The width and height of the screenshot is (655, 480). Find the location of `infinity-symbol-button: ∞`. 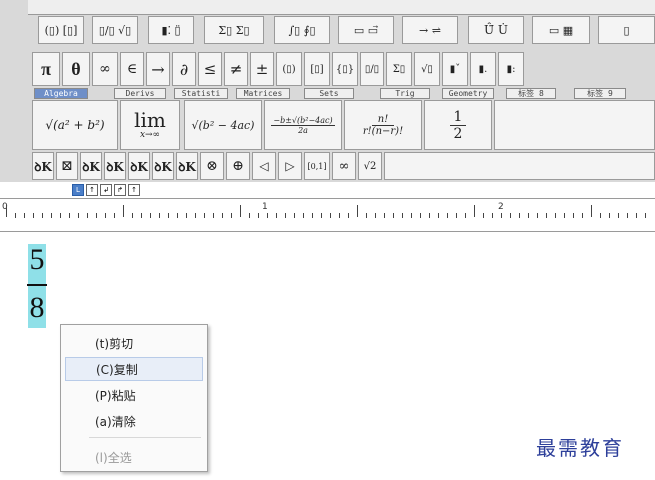

infinity-symbol-button: ∞ is located at coordinates (105, 69).